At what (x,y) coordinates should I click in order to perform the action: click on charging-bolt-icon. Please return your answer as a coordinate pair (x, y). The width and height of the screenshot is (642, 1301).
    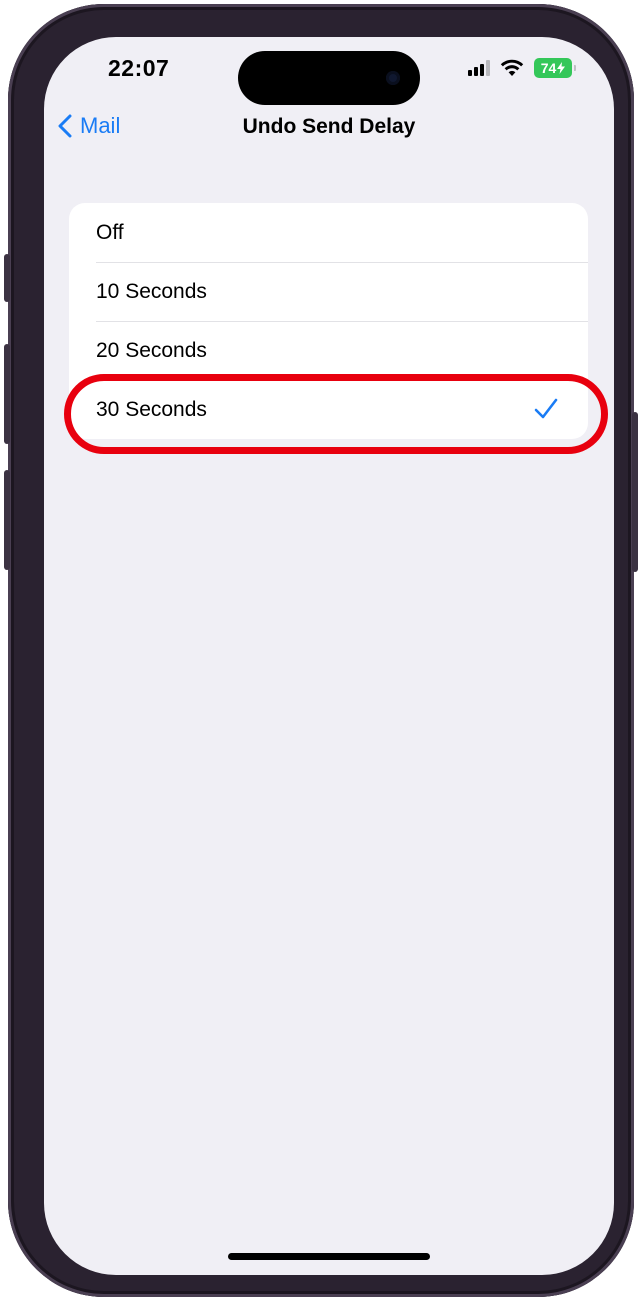
    Looking at the image, I should click on (561, 68).